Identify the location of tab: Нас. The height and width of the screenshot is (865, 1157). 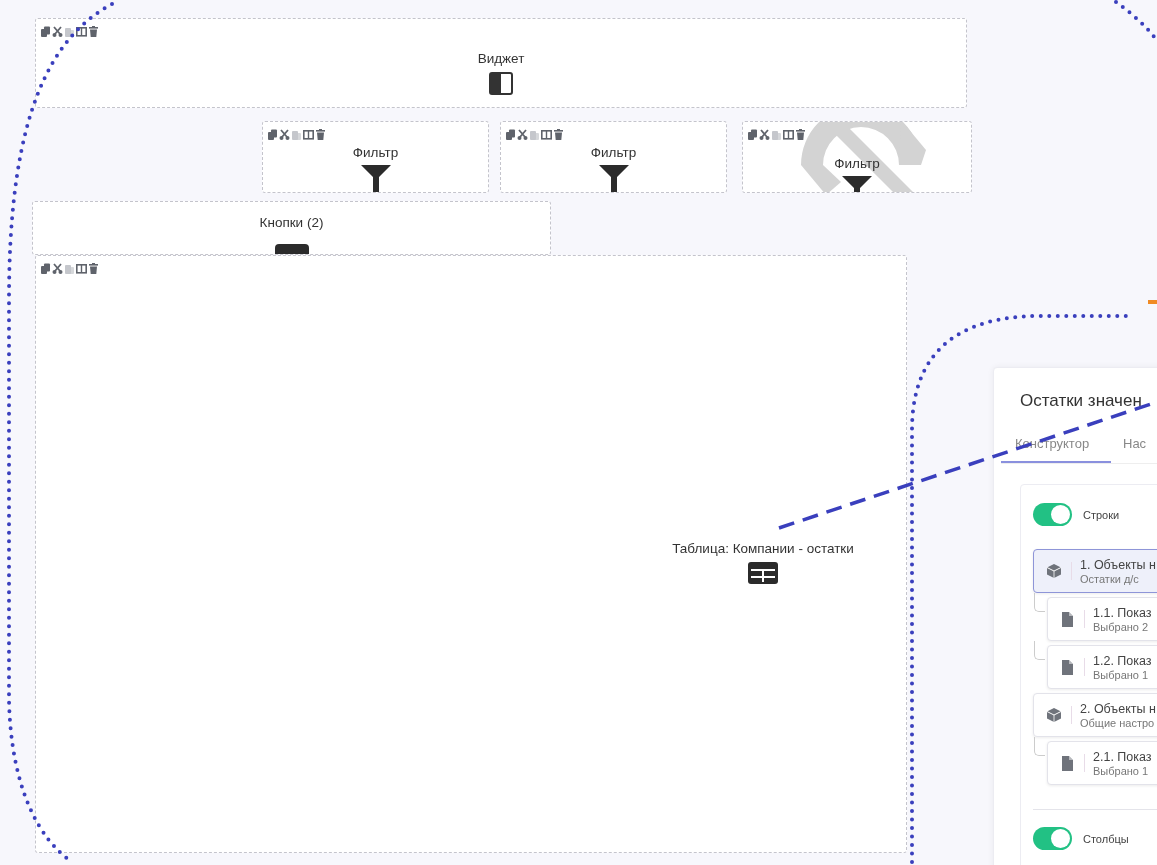
(1129, 449).